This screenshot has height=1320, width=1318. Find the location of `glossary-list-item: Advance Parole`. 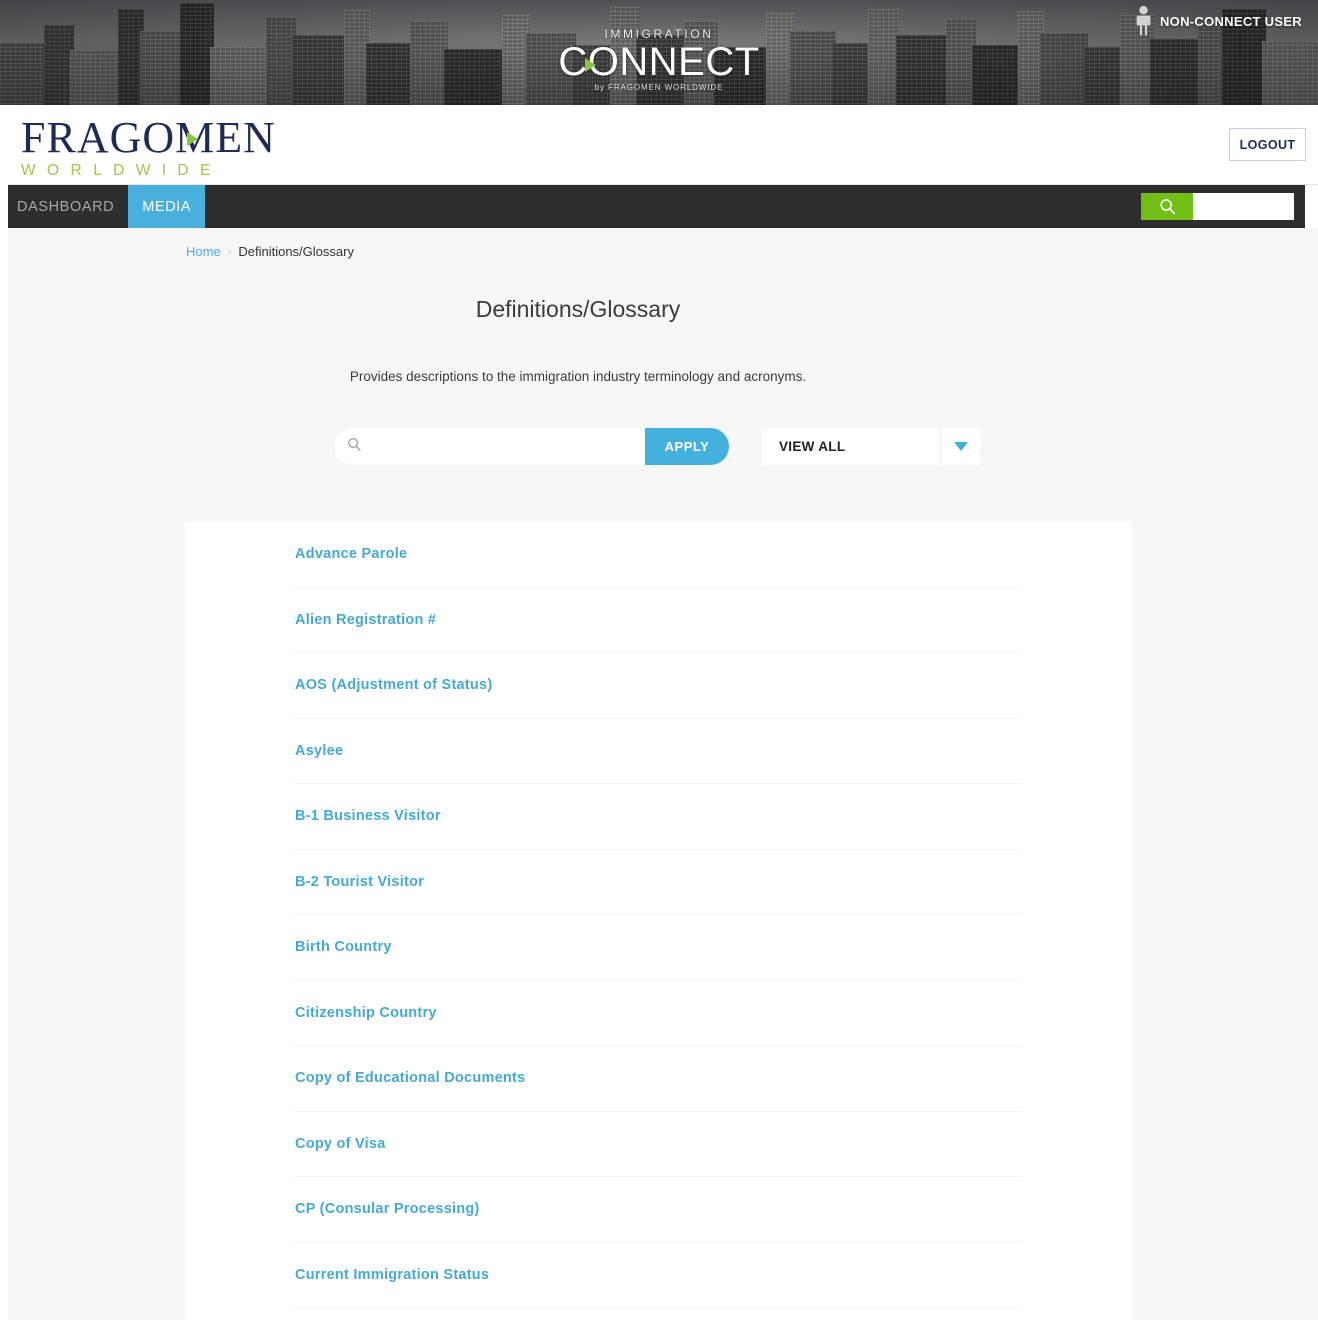

glossary-list-item: Advance Parole is located at coordinates (658, 555).